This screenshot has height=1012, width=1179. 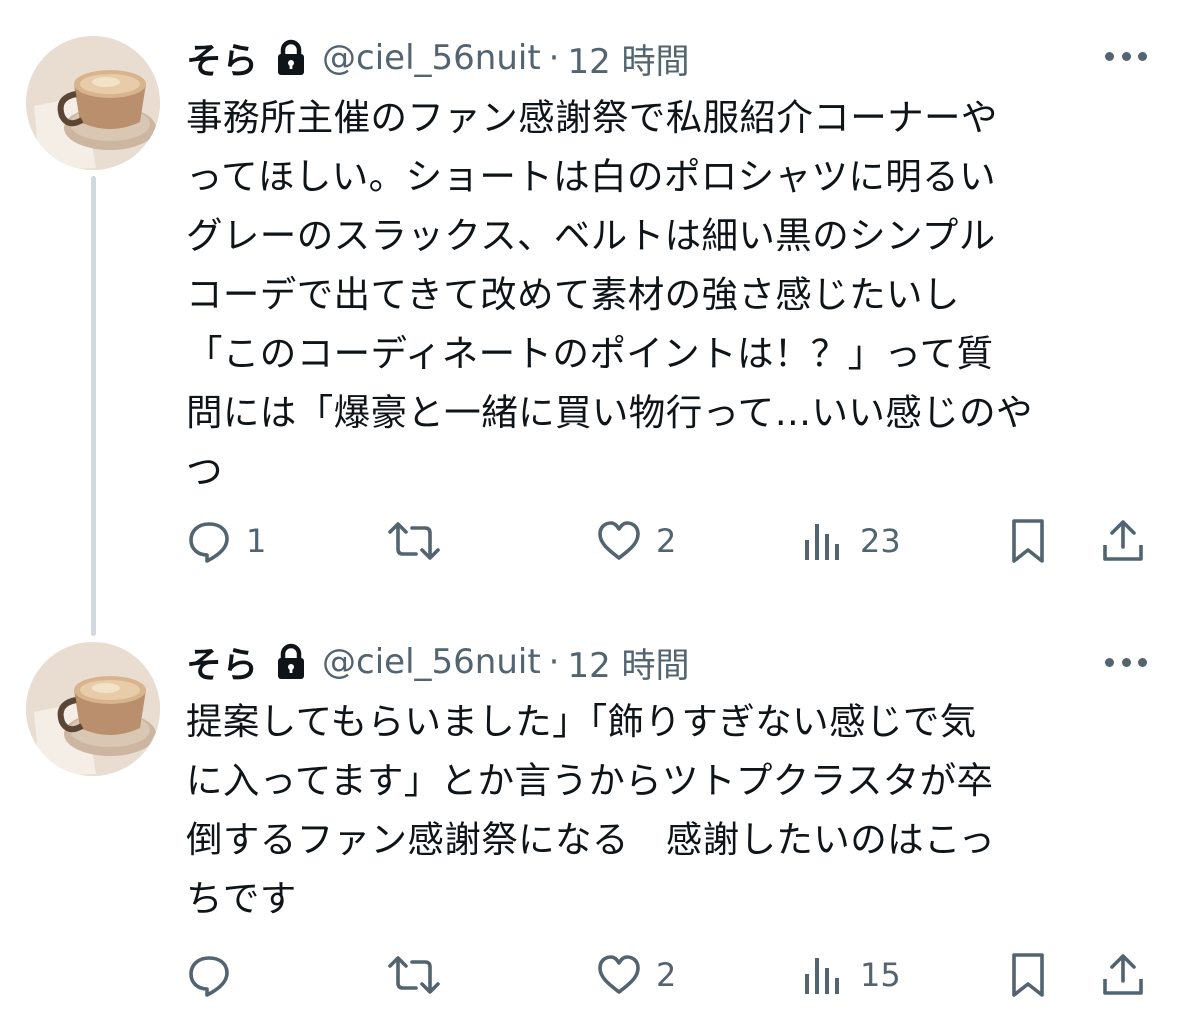 I want to click on views-button: 23, so click(x=851, y=541).